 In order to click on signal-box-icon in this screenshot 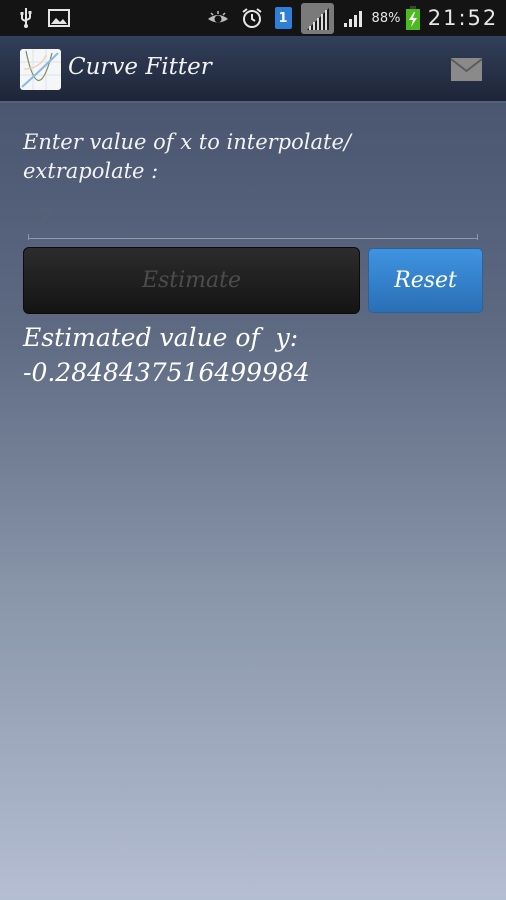, I will do `click(317, 18)`.